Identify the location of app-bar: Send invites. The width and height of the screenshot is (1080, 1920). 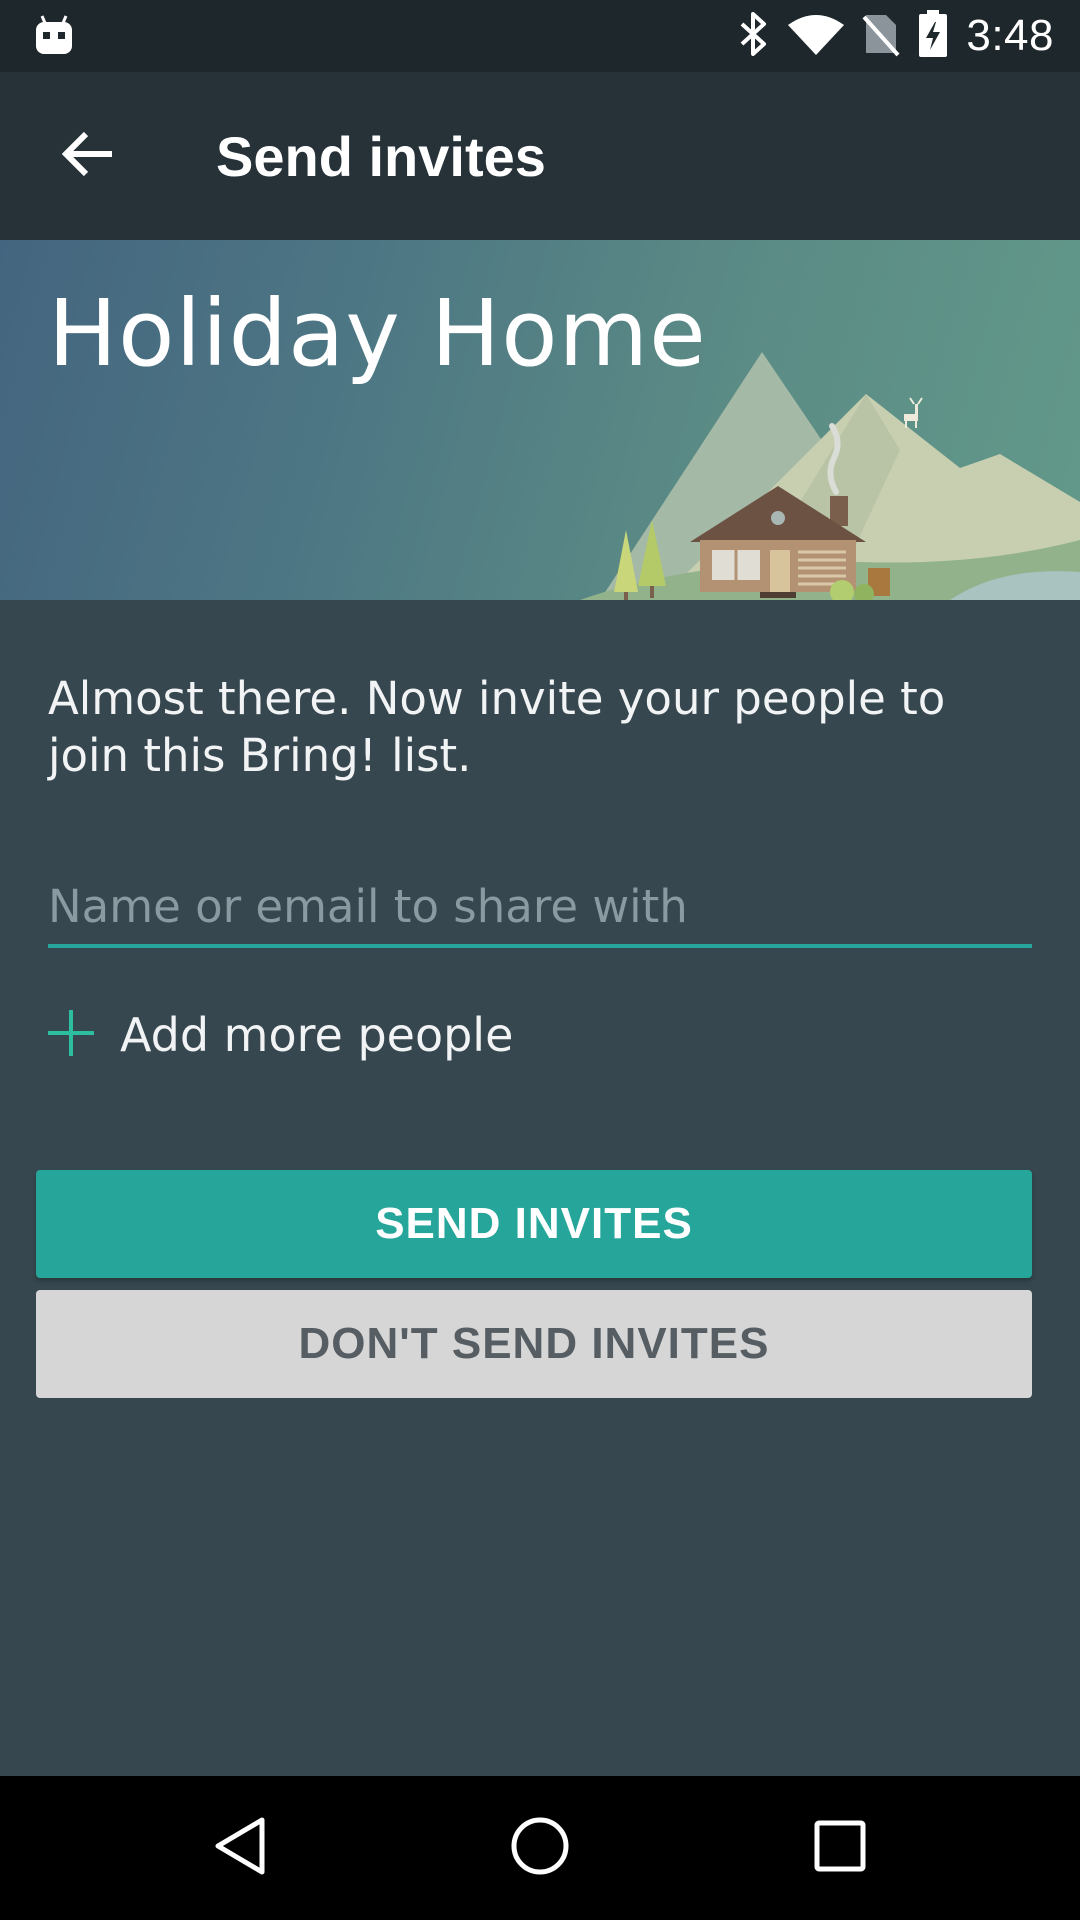
(540, 156).